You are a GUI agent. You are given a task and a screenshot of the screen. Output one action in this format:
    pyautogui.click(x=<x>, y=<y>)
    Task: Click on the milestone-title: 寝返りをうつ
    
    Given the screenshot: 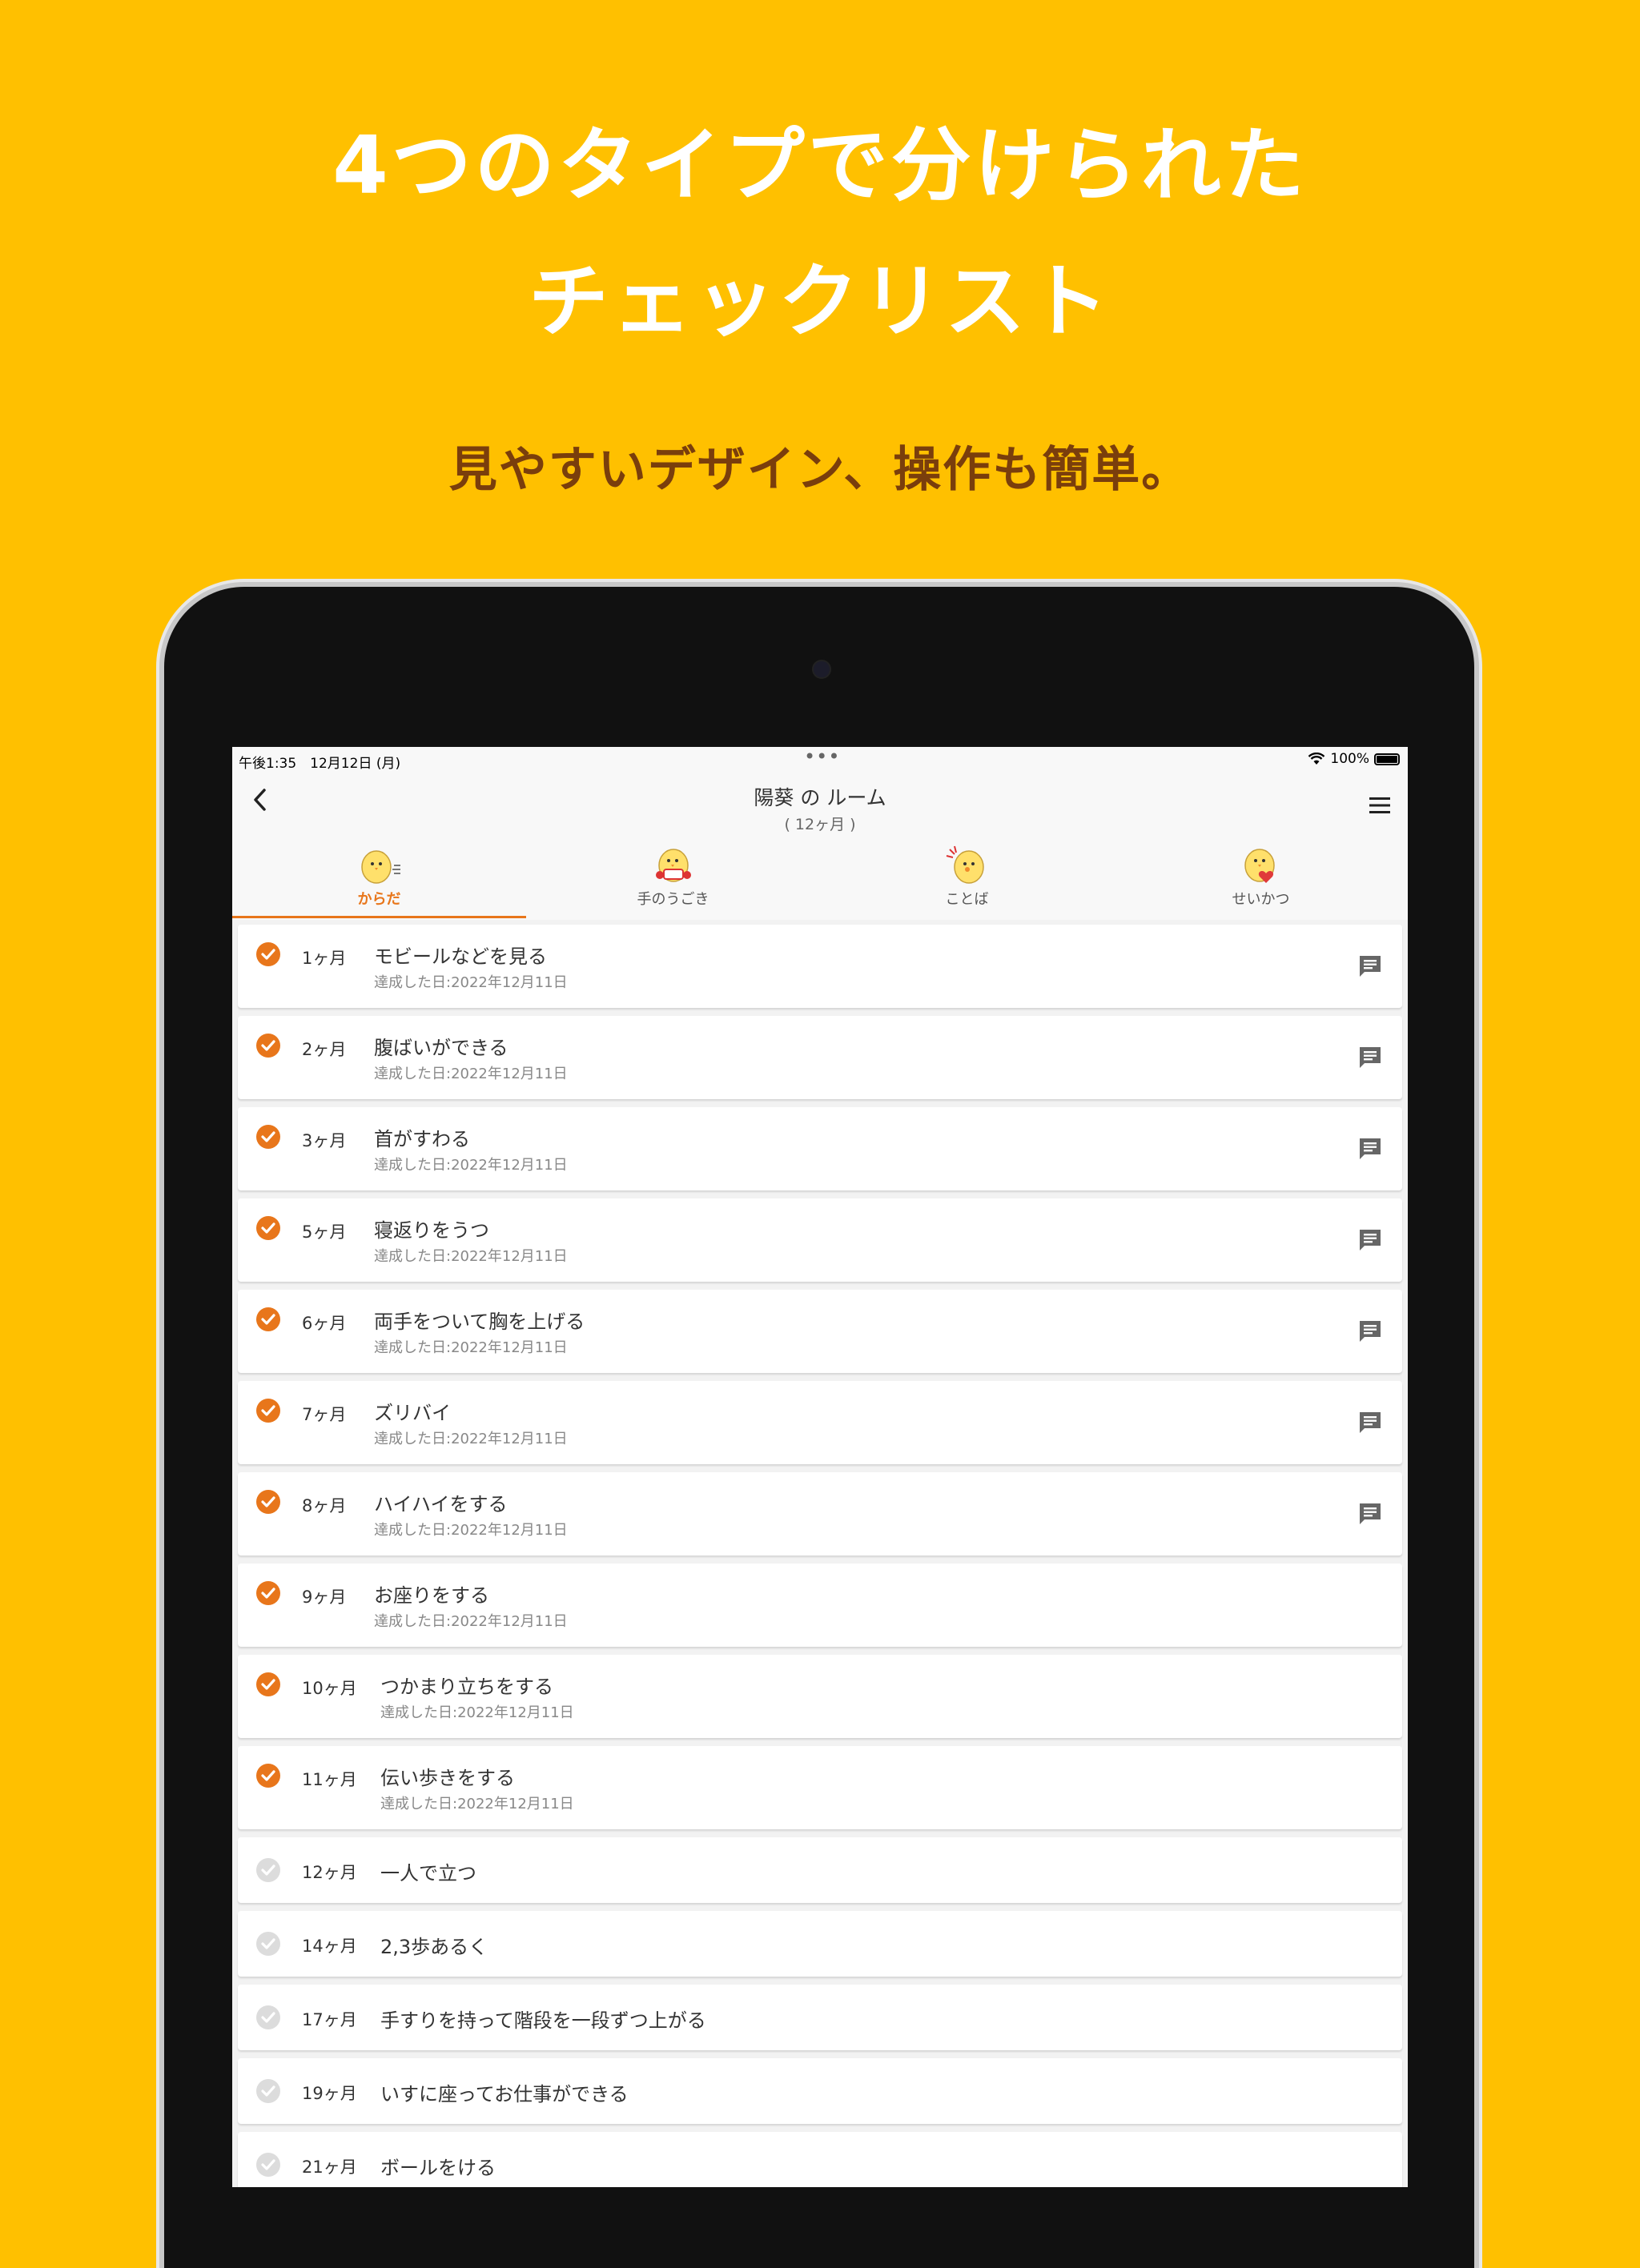 What is the action you would take?
    pyautogui.click(x=431, y=1230)
    